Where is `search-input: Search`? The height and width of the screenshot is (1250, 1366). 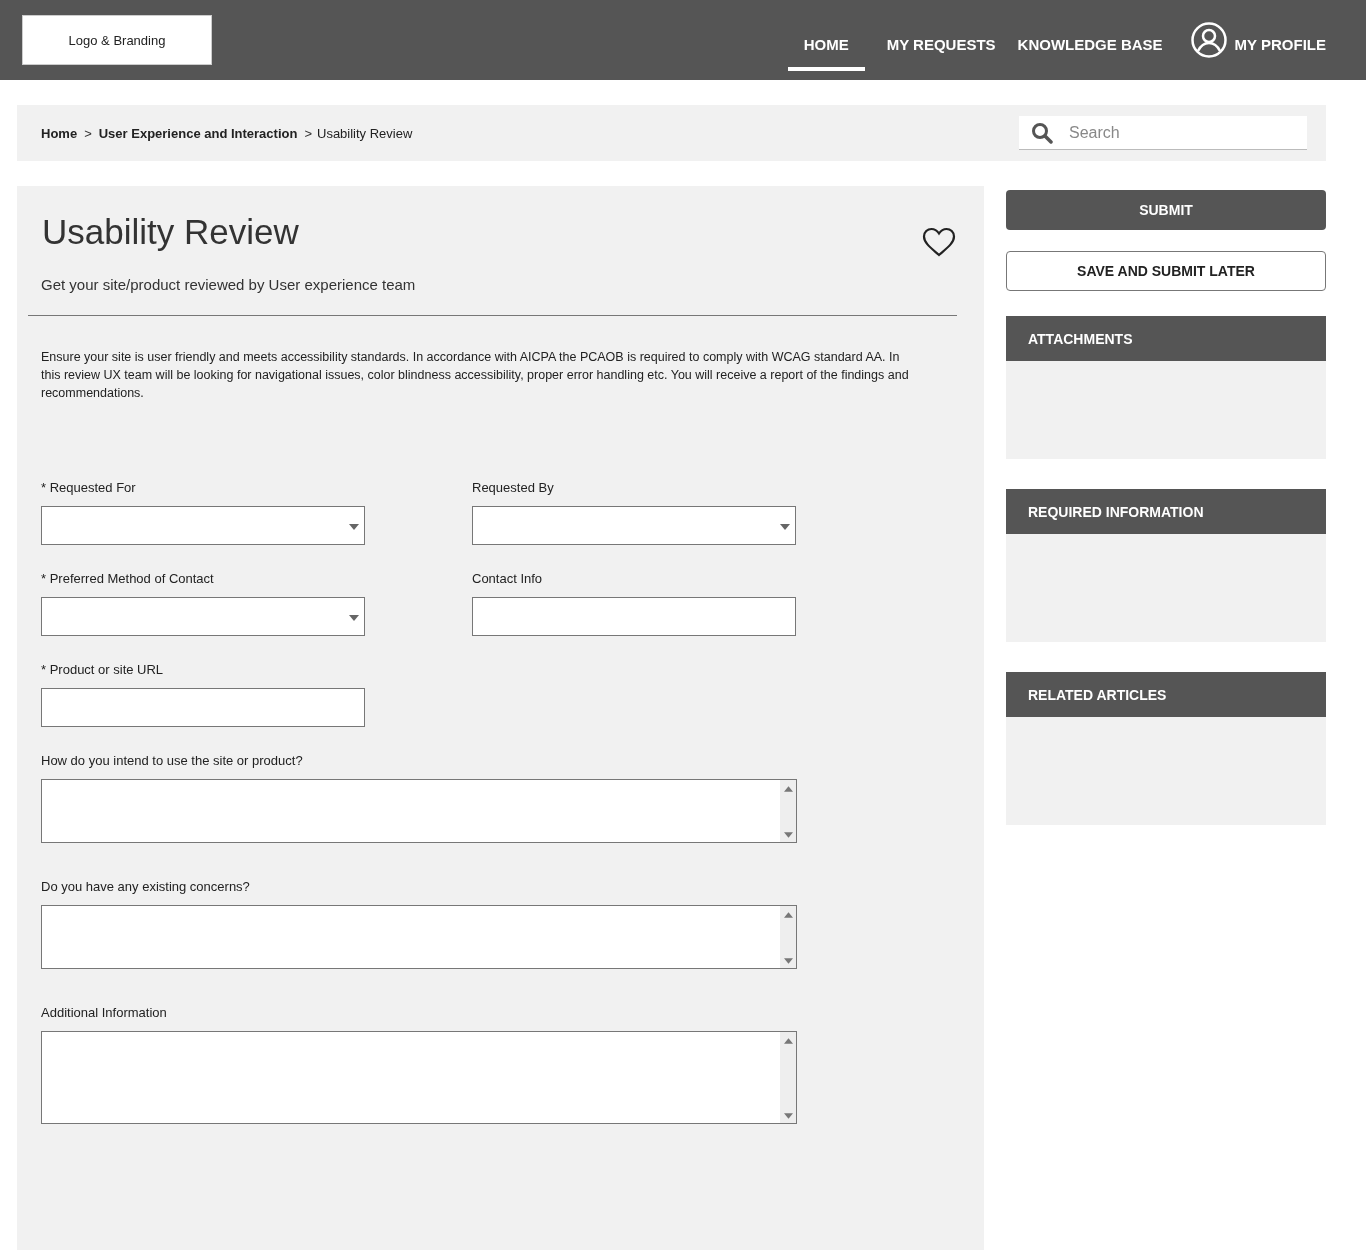 search-input: Search is located at coordinates (1169, 132).